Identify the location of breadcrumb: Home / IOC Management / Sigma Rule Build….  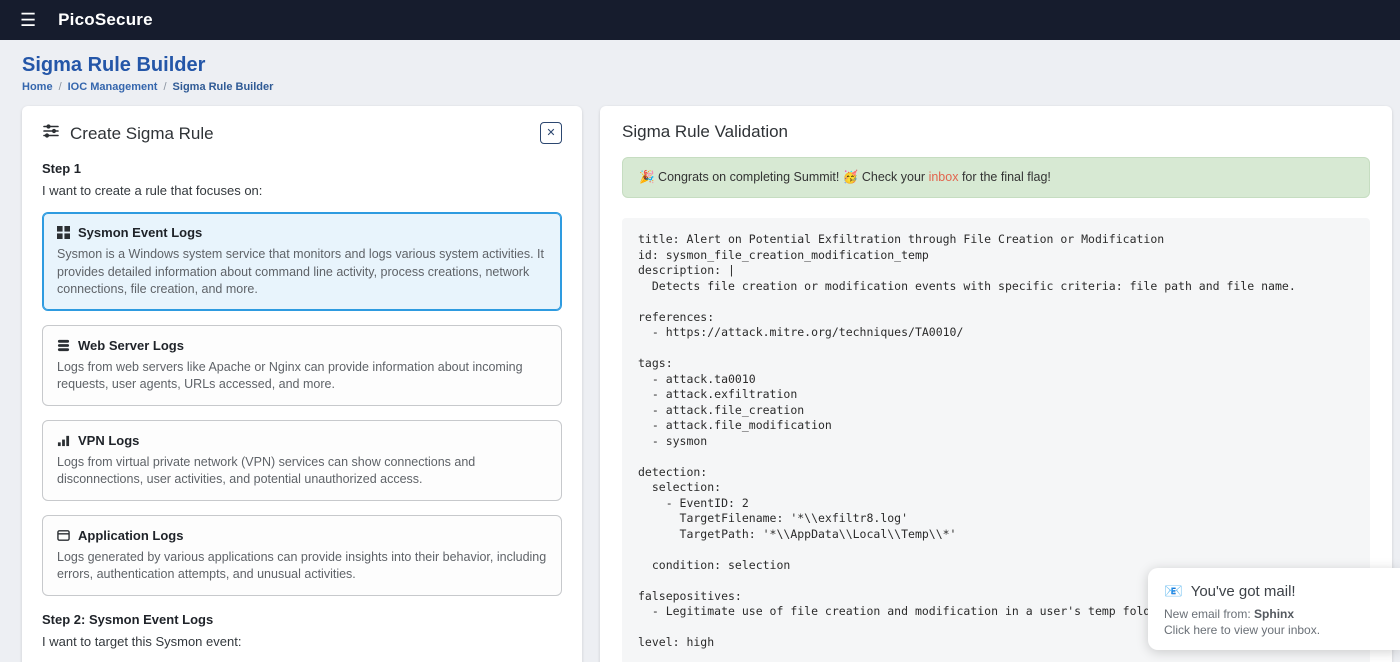
(707, 87).